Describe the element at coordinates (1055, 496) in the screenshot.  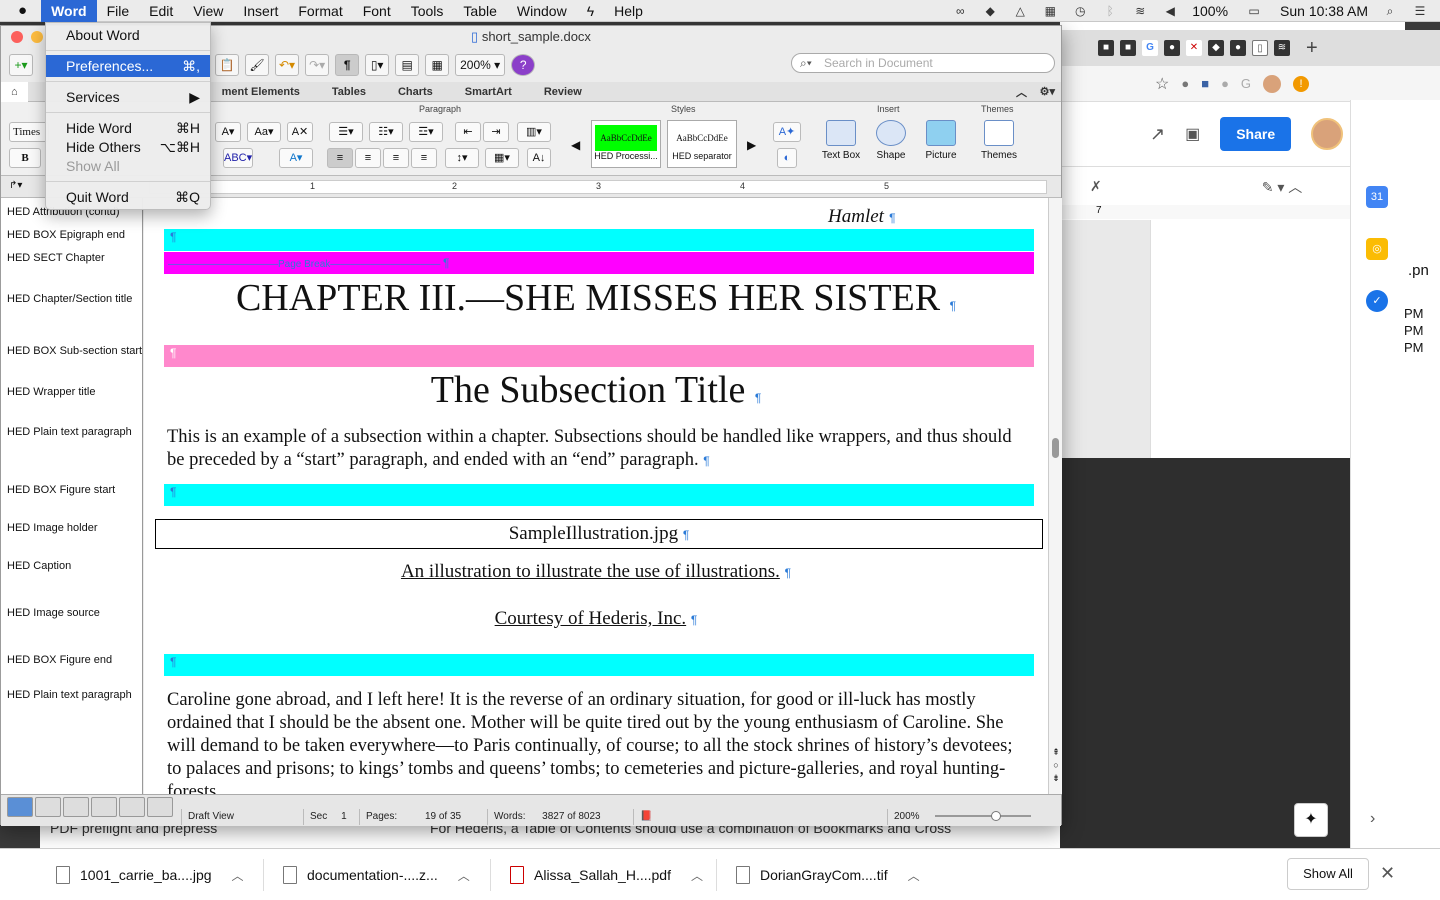
I see `vertical-scrollbar: ⇞ ○ ⇟` at that location.